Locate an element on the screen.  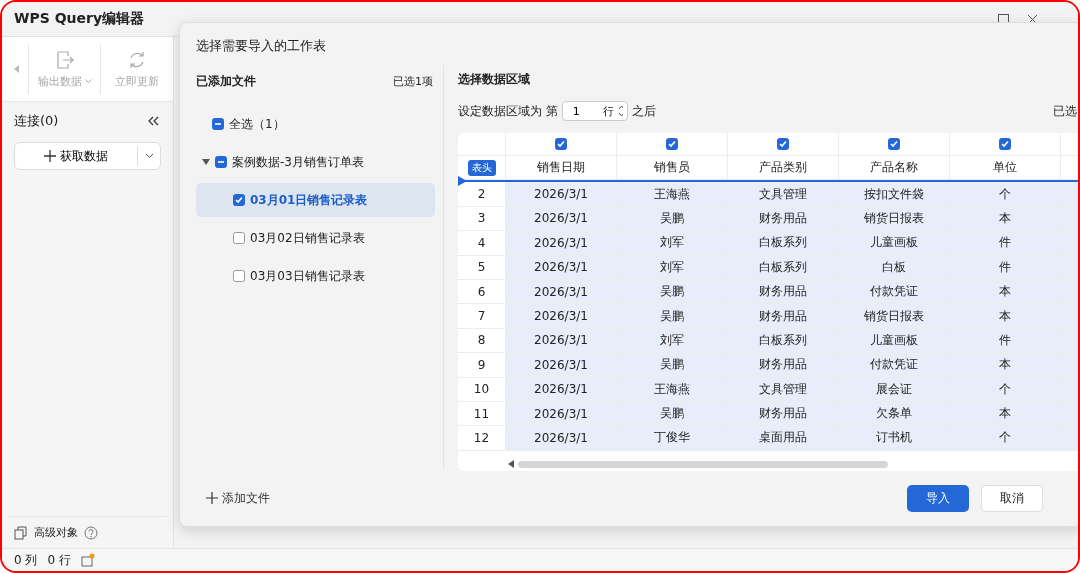
header-row-marker-icon is located at coordinates (462, 181).